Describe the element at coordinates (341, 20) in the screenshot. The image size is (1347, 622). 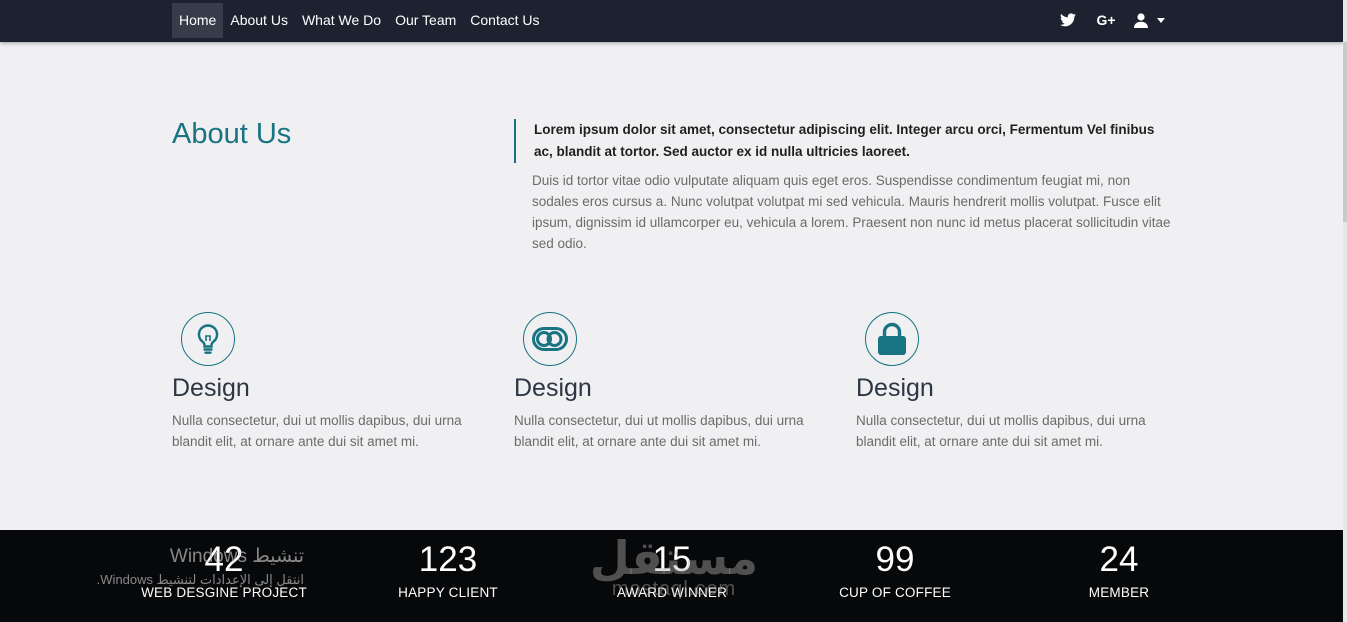
I see `nav-what-we-do-link: What We Do` at that location.